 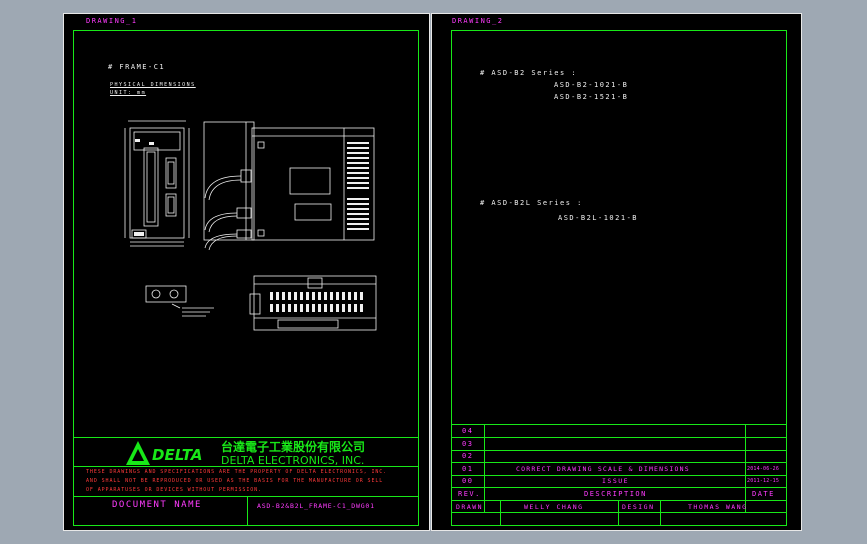 What do you see at coordinates (293, 447) in the screenshot?
I see `company-name-chinese: 台達電子工業股份有限公司` at bounding box center [293, 447].